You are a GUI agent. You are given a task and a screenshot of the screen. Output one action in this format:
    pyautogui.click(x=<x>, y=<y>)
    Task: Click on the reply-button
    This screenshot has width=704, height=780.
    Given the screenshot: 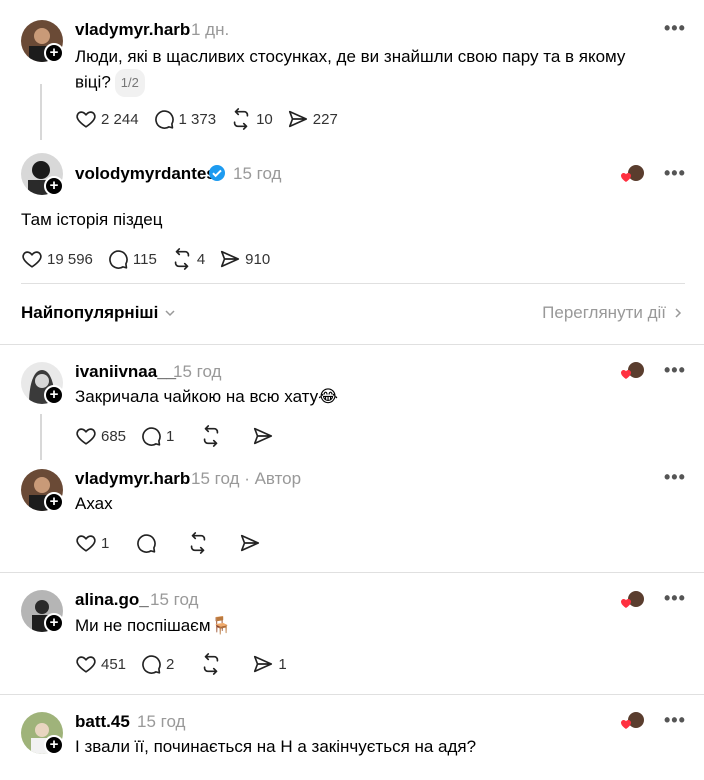 What is the action you would take?
    pyautogui.click(x=148, y=543)
    